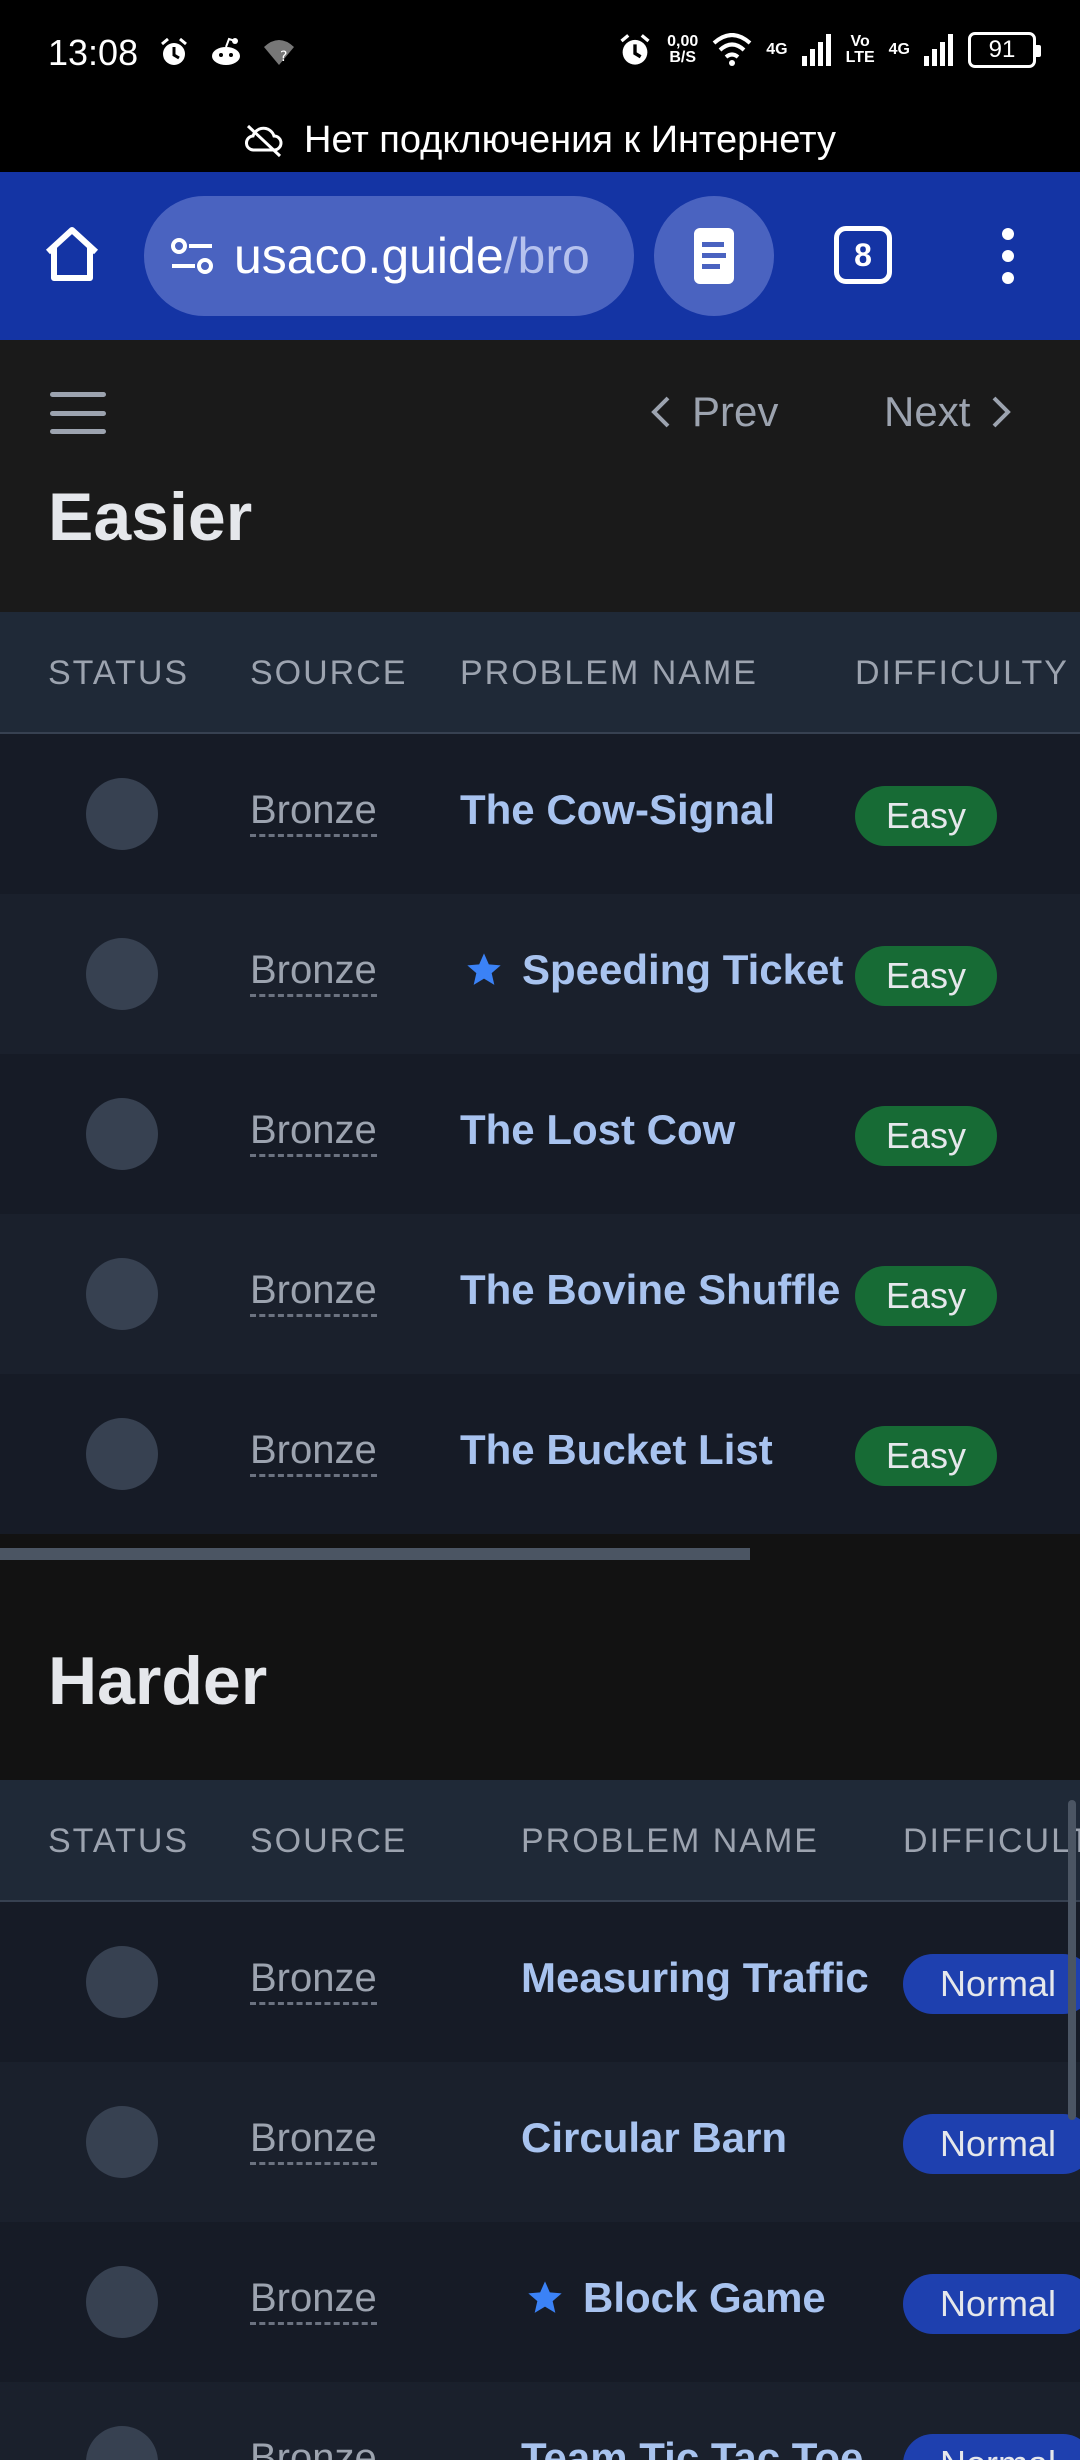 This screenshot has height=2460, width=1080. Describe the element at coordinates (1004, 50) in the screenshot. I see `battery-indicator: 91` at that location.